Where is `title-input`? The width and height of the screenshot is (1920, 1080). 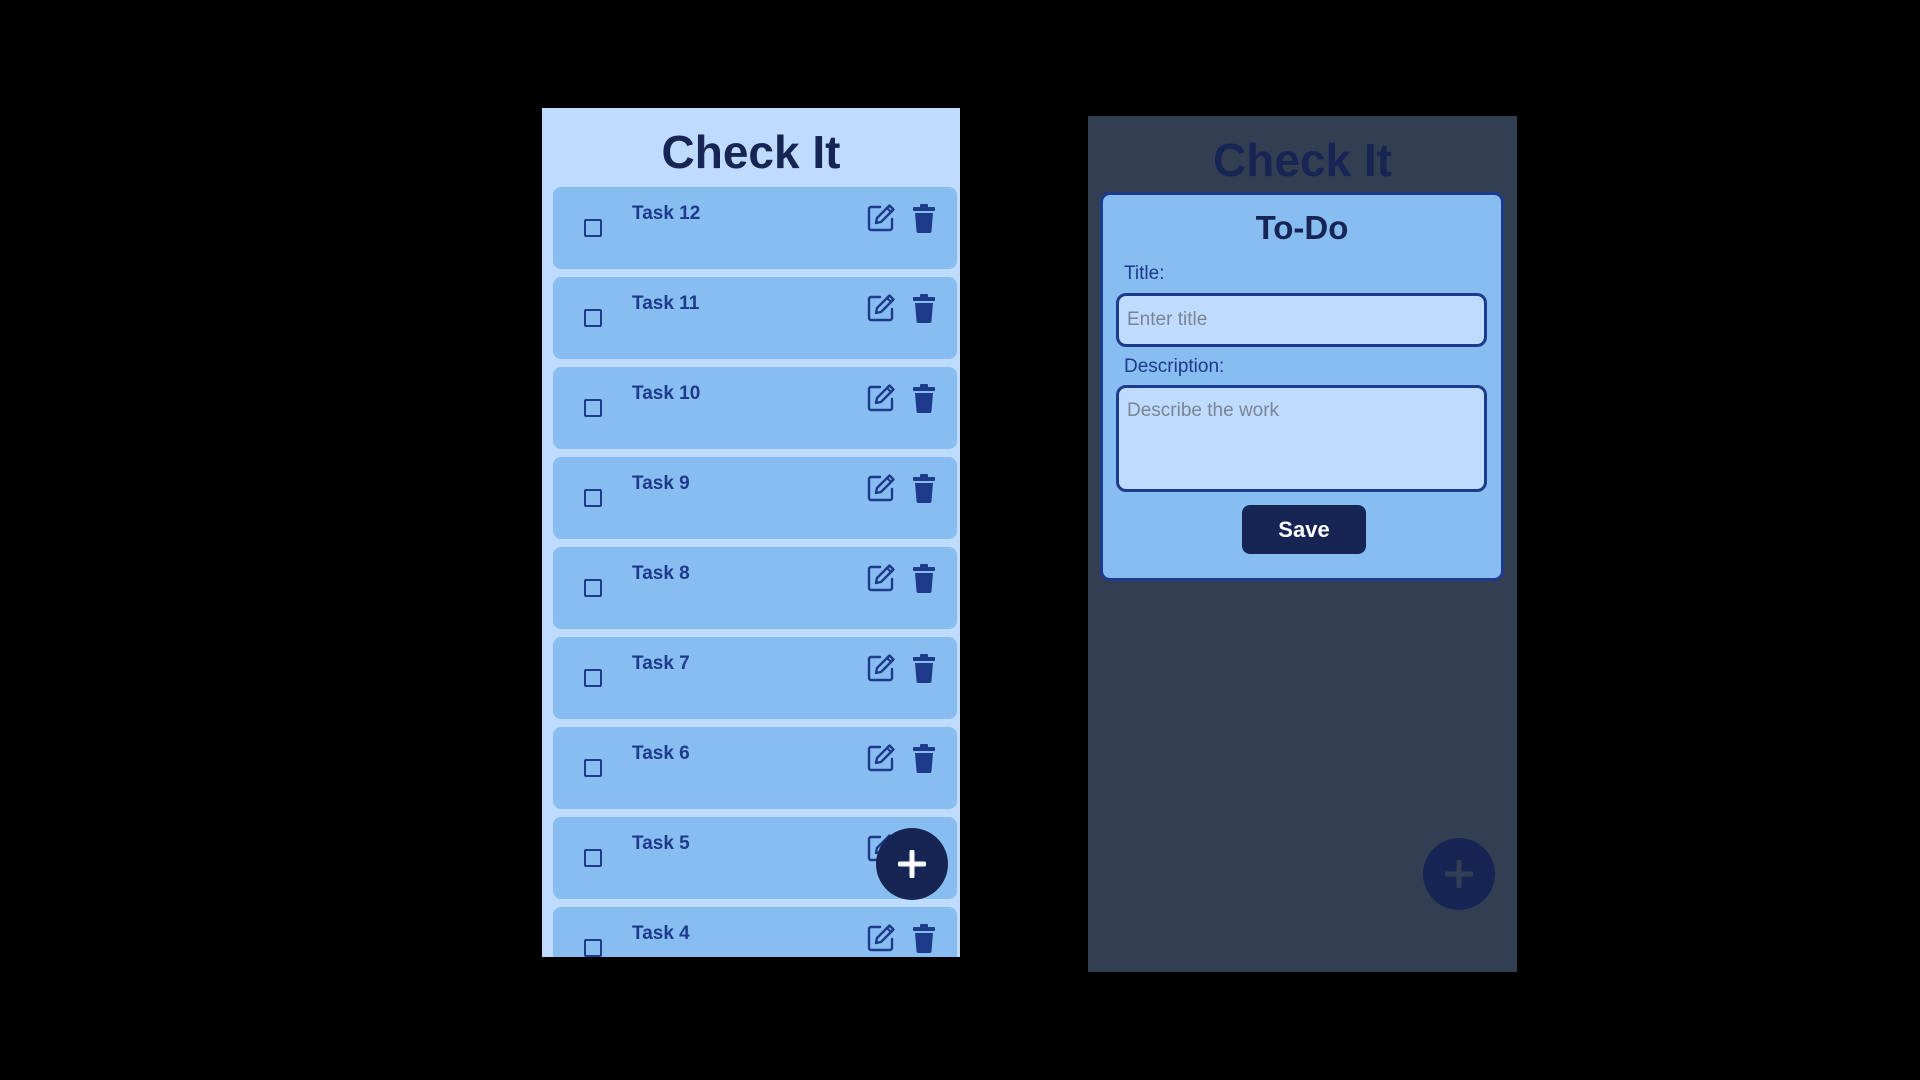
title-input is located at coordinates (1301, 320).